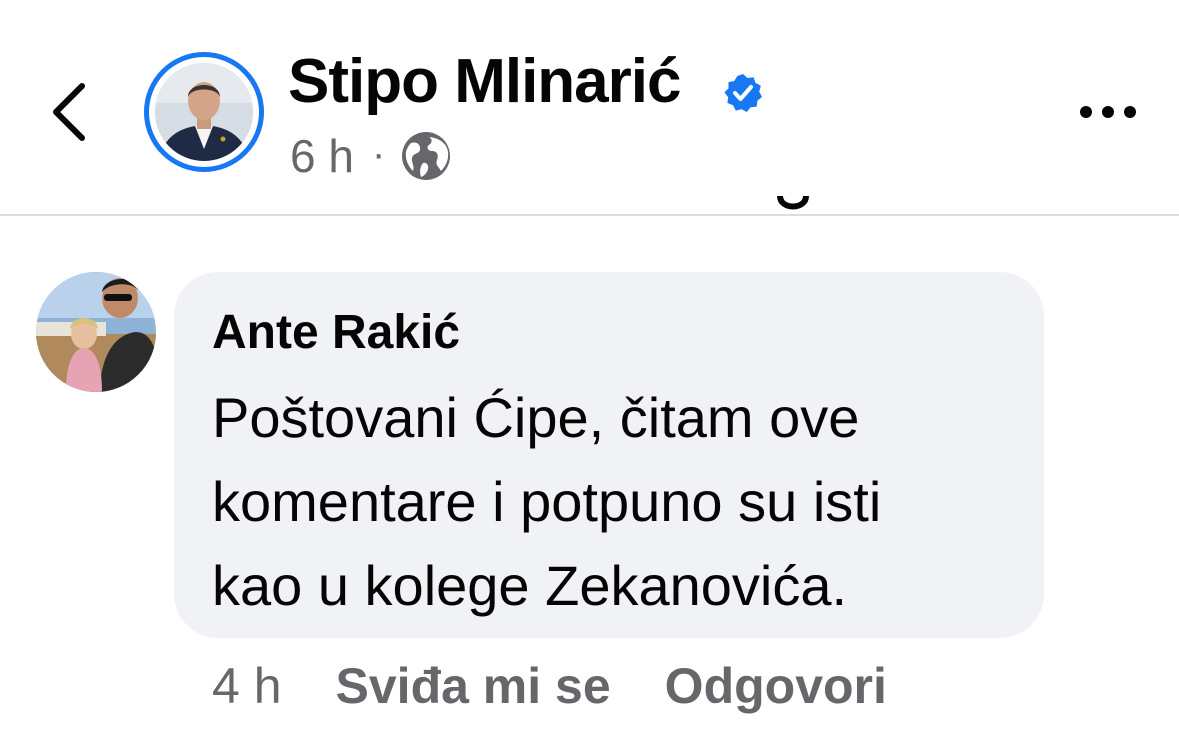 The width and height of the screenshot is (1179, 738). Describe the element at coordinates (247, 686) in the screenshot. I see `comment-time: 4 h` at that location.